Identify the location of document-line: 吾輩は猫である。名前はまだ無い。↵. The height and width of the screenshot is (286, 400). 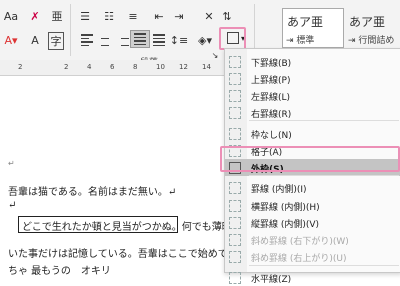
(92, 192).